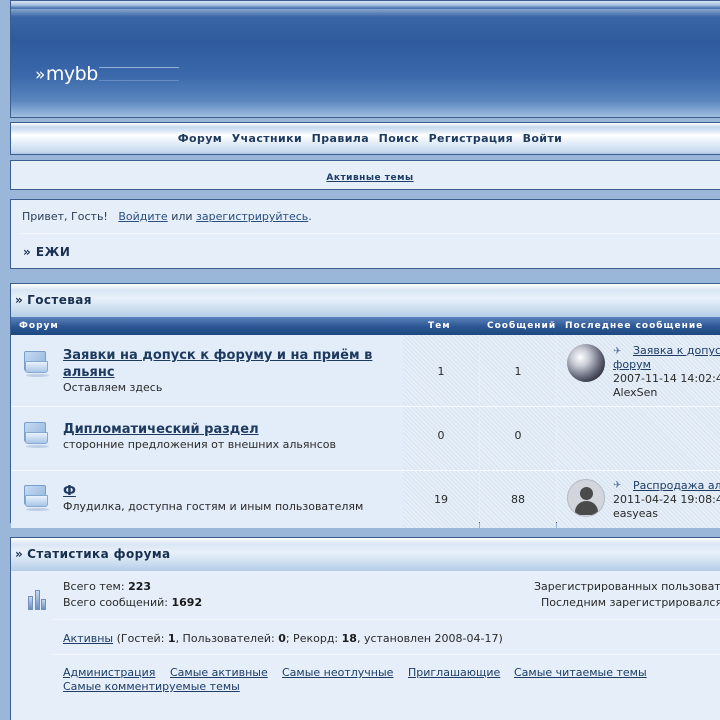 The image size is (720, 720). What do you see at coordinates (59, 300) in the screenshot?
I see `category-title: Гостевая` at bounding box center [59, 300].